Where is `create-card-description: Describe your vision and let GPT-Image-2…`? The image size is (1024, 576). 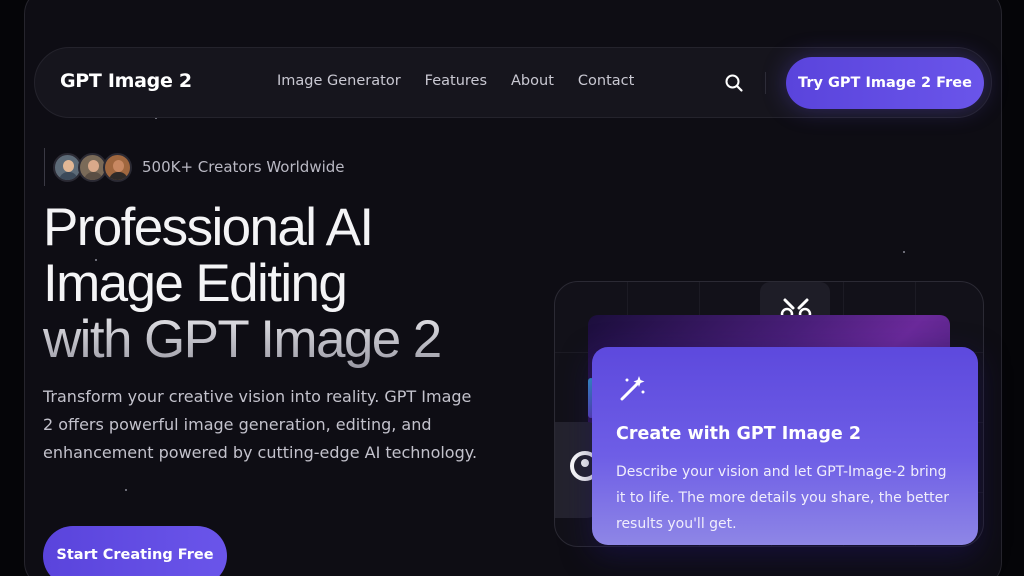
create-card-description: Describe your vision and let GPT-Image-2… is located at coordinates (783, 498).